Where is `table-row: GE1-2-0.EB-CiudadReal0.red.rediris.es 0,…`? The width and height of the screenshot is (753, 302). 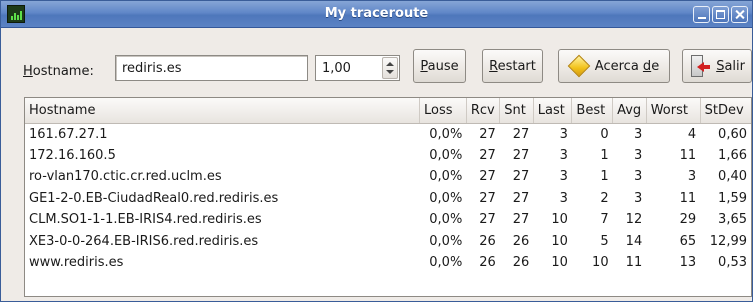 table-row: GE1-2-0.EB-CiudadReal0.red.rediris.es 0,… is located at coordinates (388, 199).